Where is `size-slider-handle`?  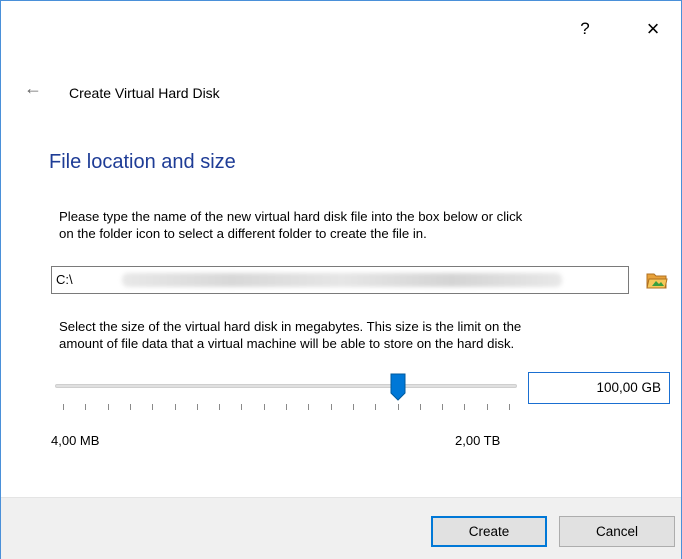
size-slider-handle is located at coordinates (398, 387).